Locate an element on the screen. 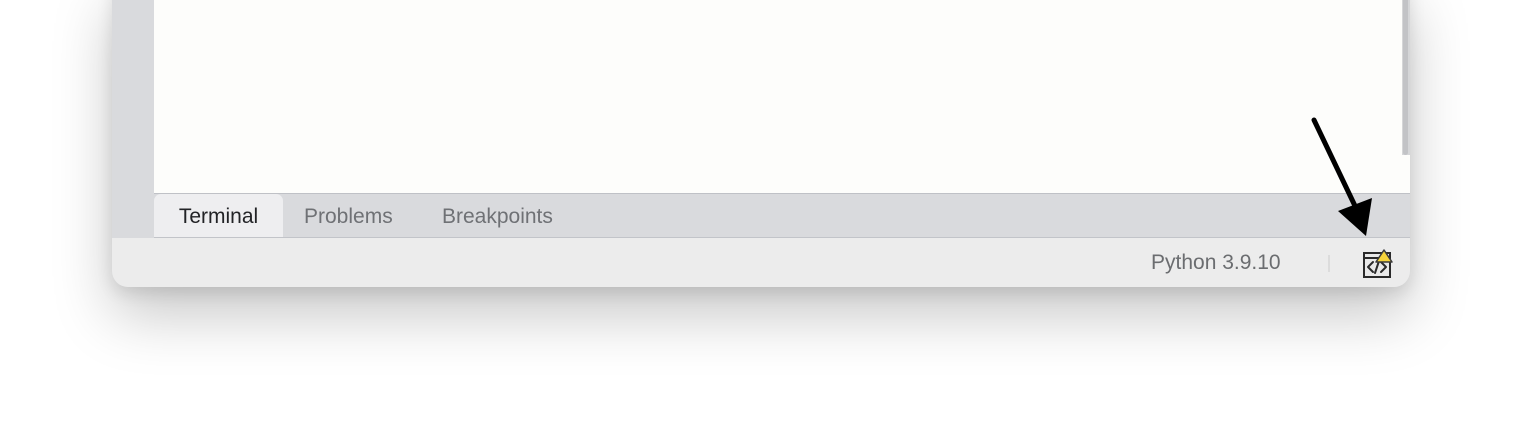 The width and height of the screenshot is (1522, 435). editor-scrollbar is located at coordinates (1406, 77).